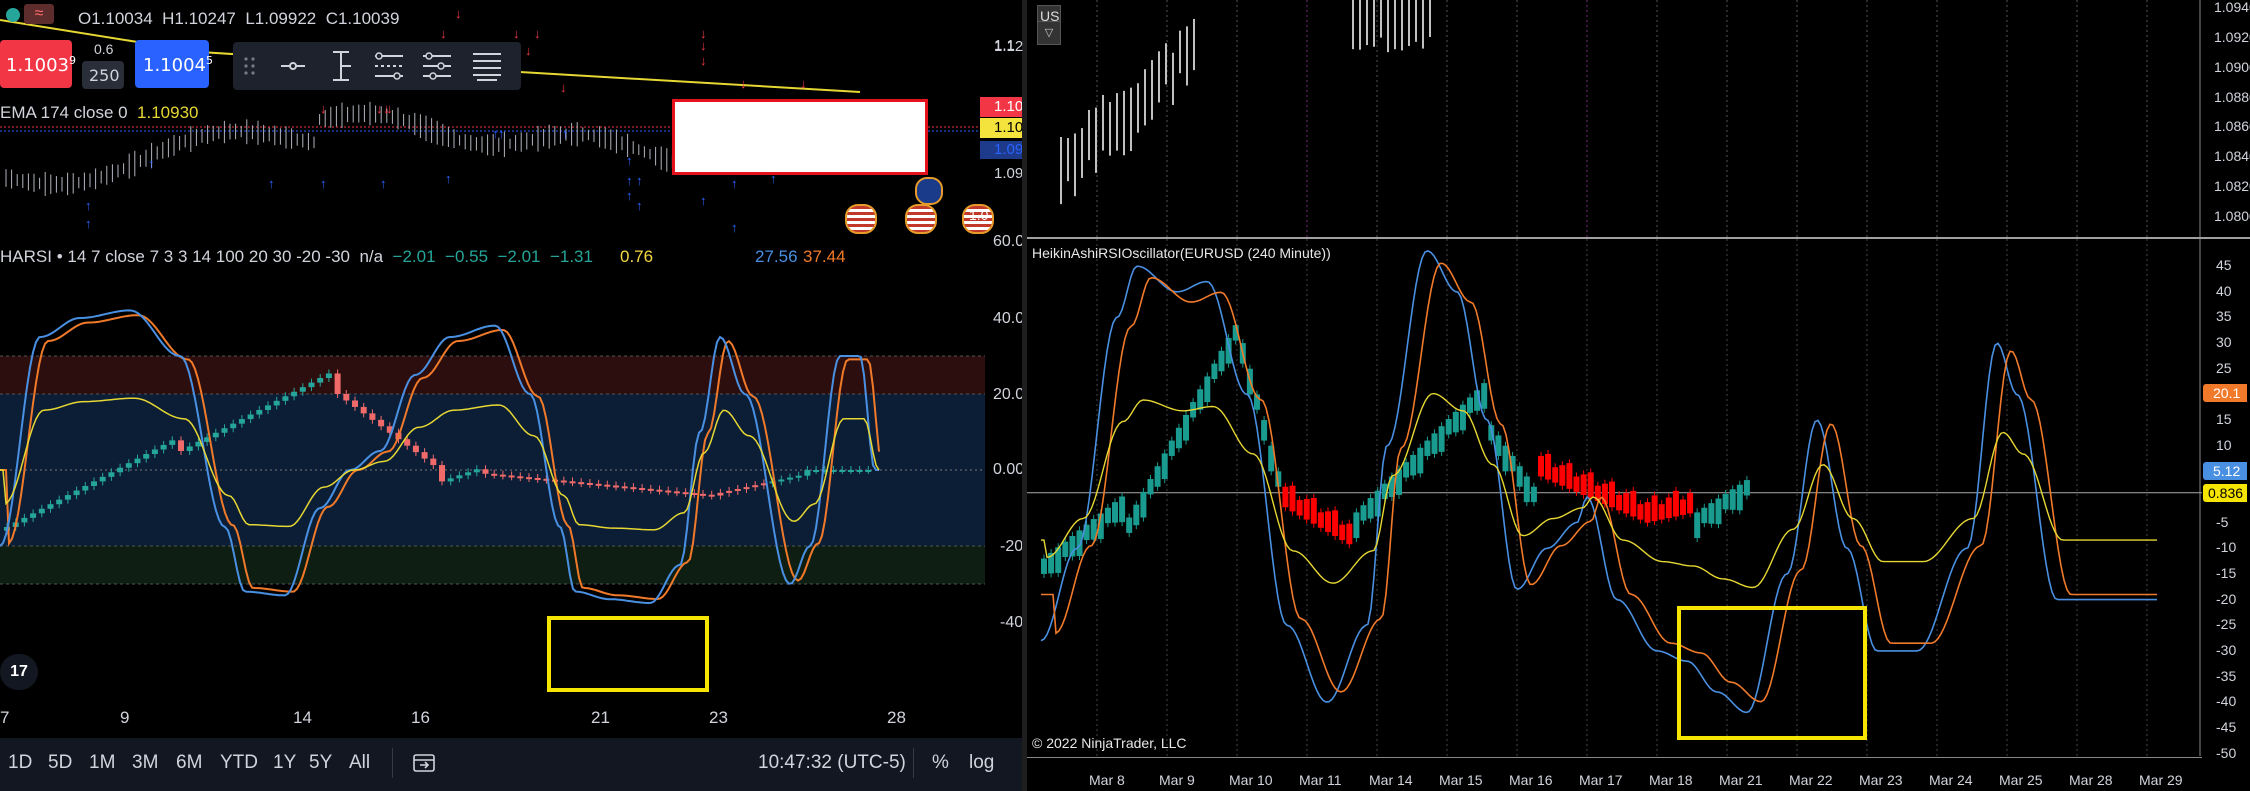 Image resolution: width=2250 pixels, height=791 pixels. I want to click on highlight-box, so click(628, 654).